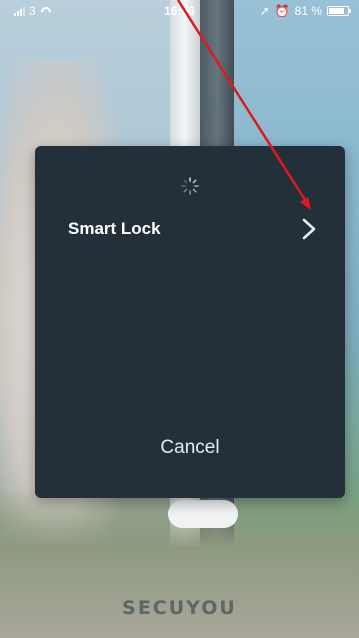  Describe the element at coordinates (264, 11) in the screenshot. I see `location-icon: ➚` at that location.